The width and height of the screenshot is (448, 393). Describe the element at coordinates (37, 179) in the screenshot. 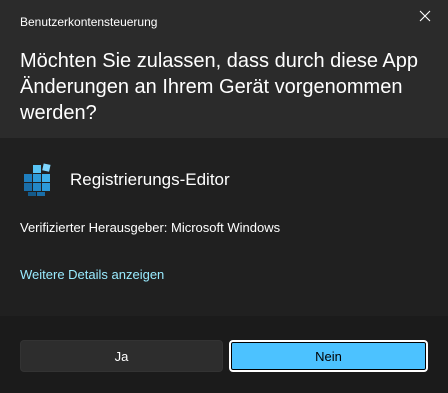

I see `registry-editor-icon` at that location.